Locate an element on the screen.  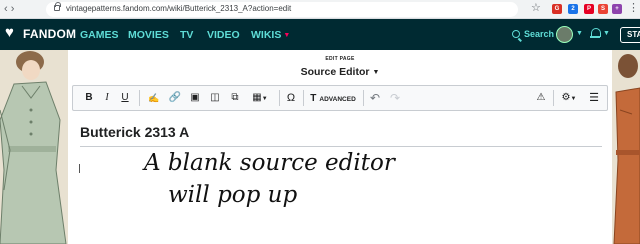
bell-icon is located at coordinates (595, 33).